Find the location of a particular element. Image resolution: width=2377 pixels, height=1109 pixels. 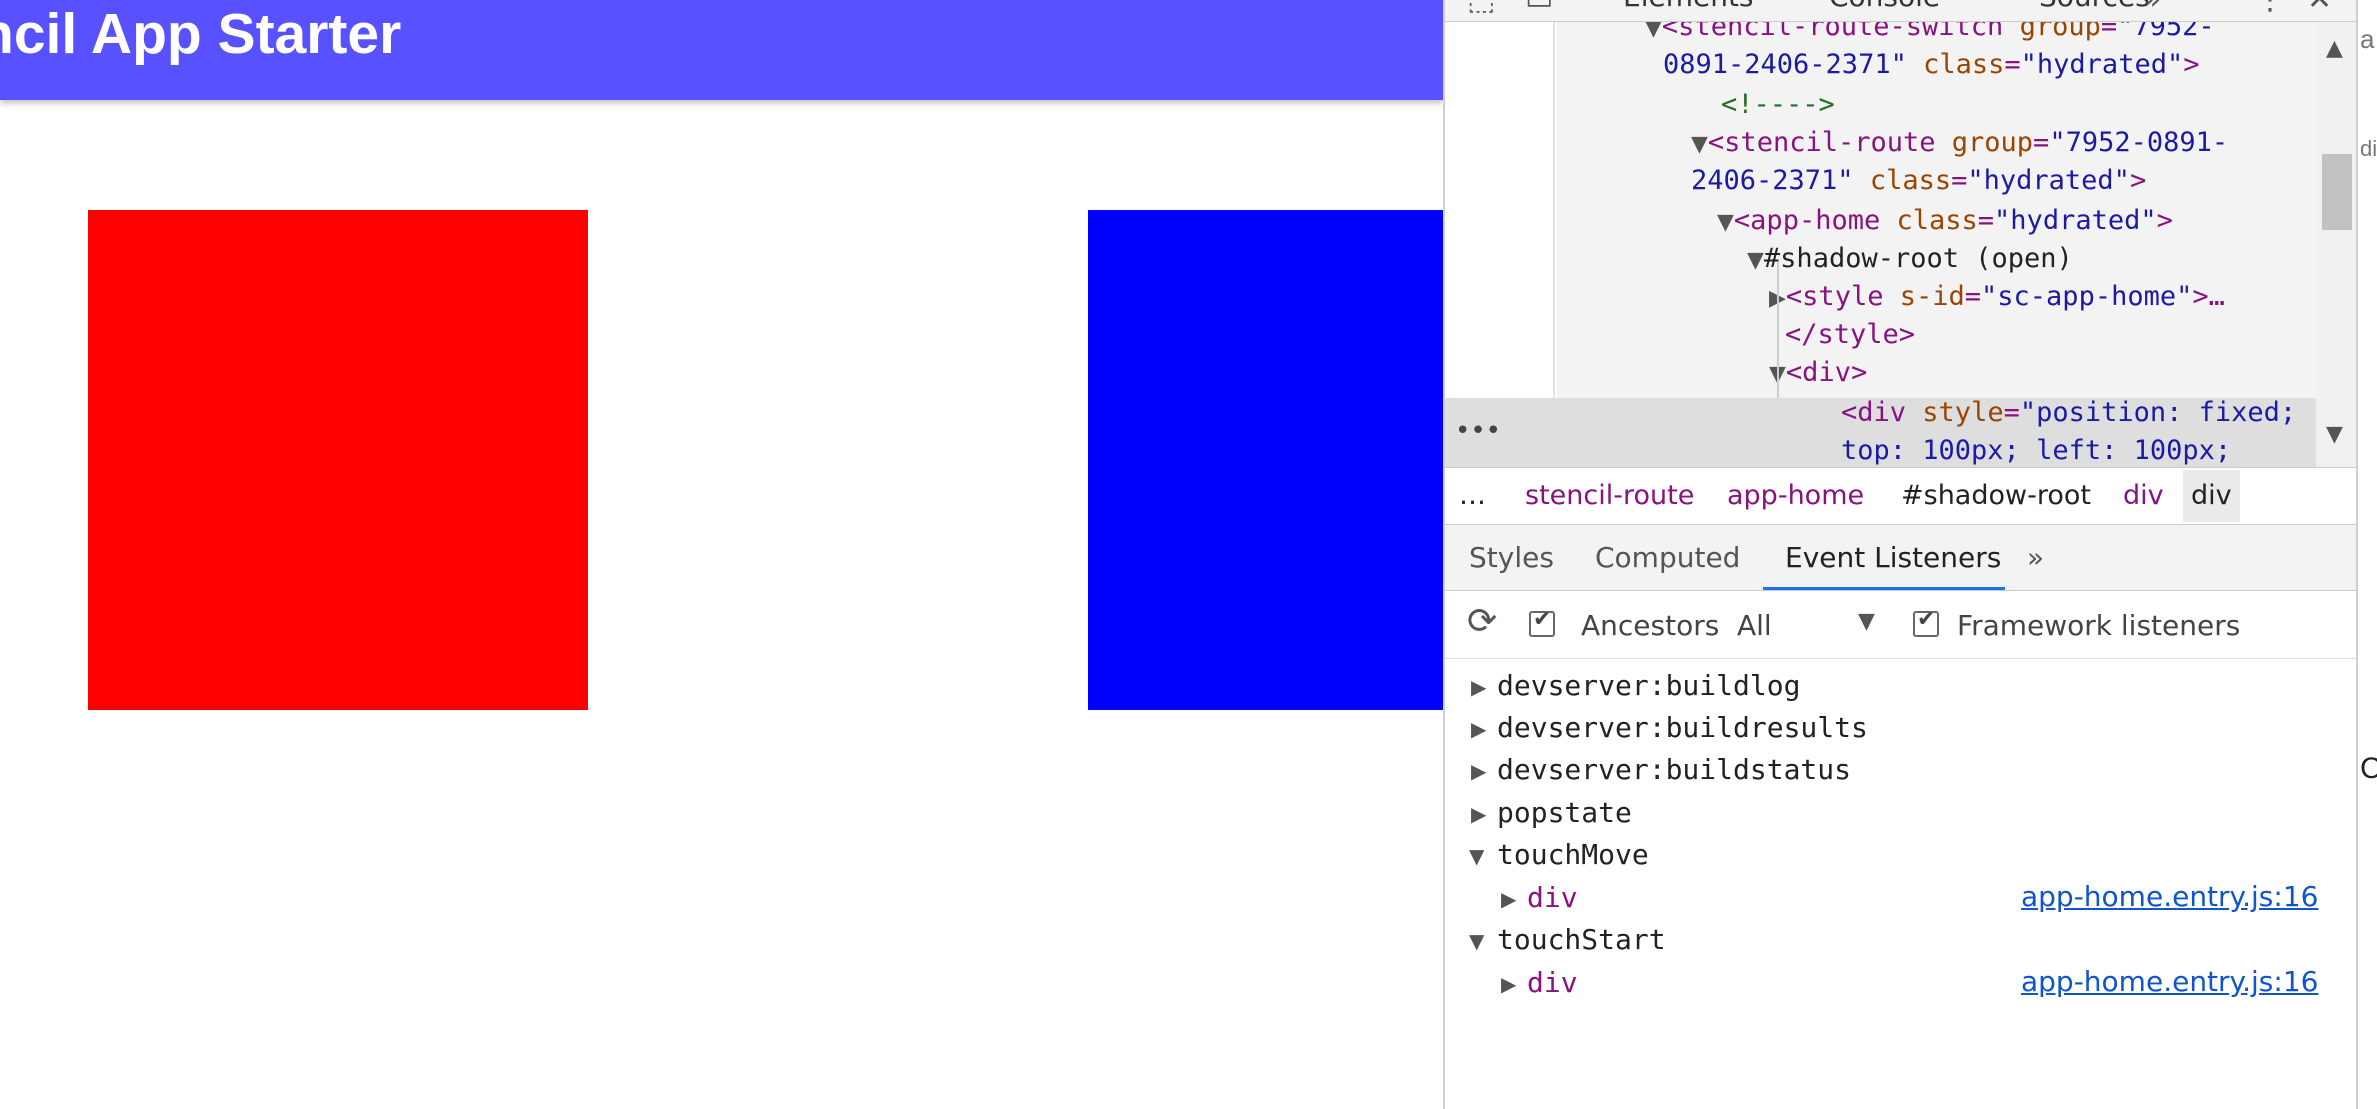

tab-event-listeners: Event Listeners is located at coordinates (1893, 557).